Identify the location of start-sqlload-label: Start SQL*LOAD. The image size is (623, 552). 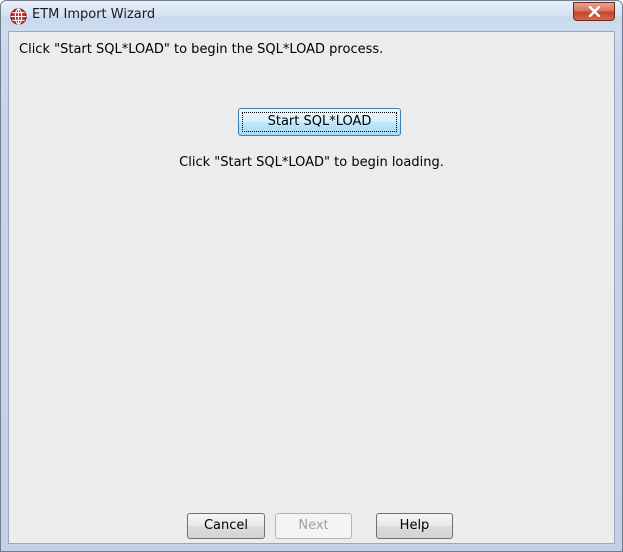
(319, 121).